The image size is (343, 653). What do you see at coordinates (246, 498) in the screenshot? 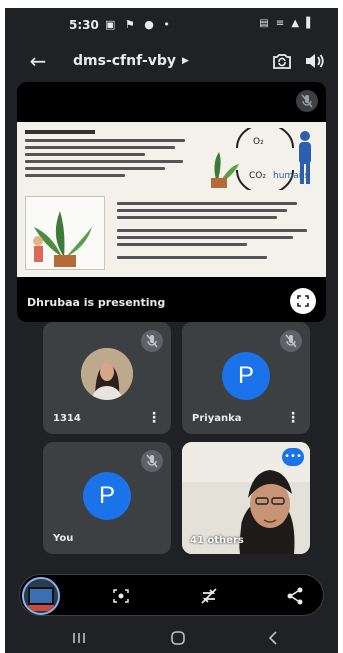
I see `participant-tile-others: ••• 41 others` at bounding box center [246, 498].